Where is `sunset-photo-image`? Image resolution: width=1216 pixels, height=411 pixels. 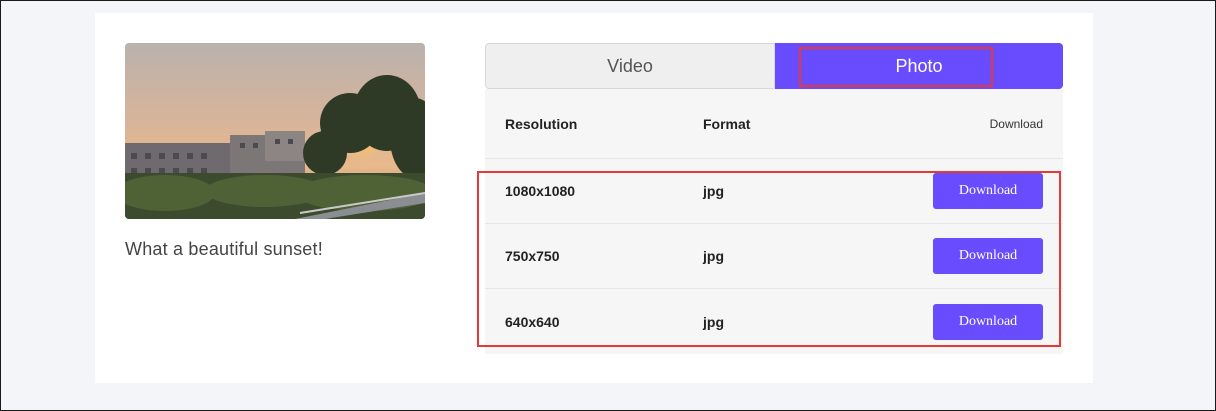 sunset-photo-image is located at coordinates (275, 131).